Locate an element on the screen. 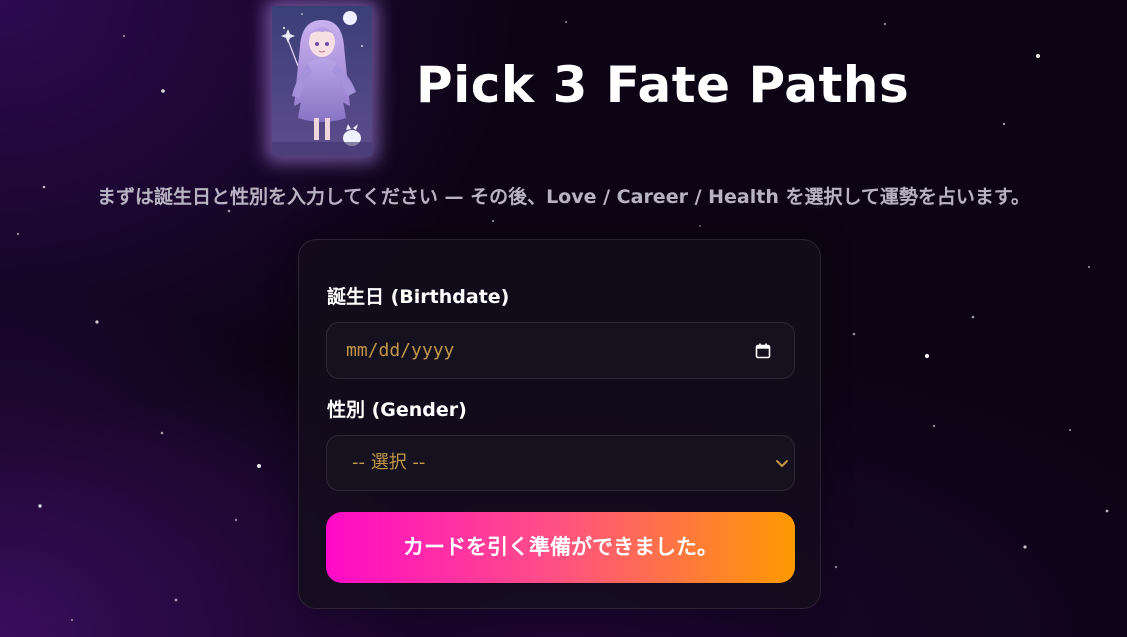 This screenshot has height=637, width=1127. birthdate-label: 誕生日 (Birthdate) is located at coordinates (418, 297).